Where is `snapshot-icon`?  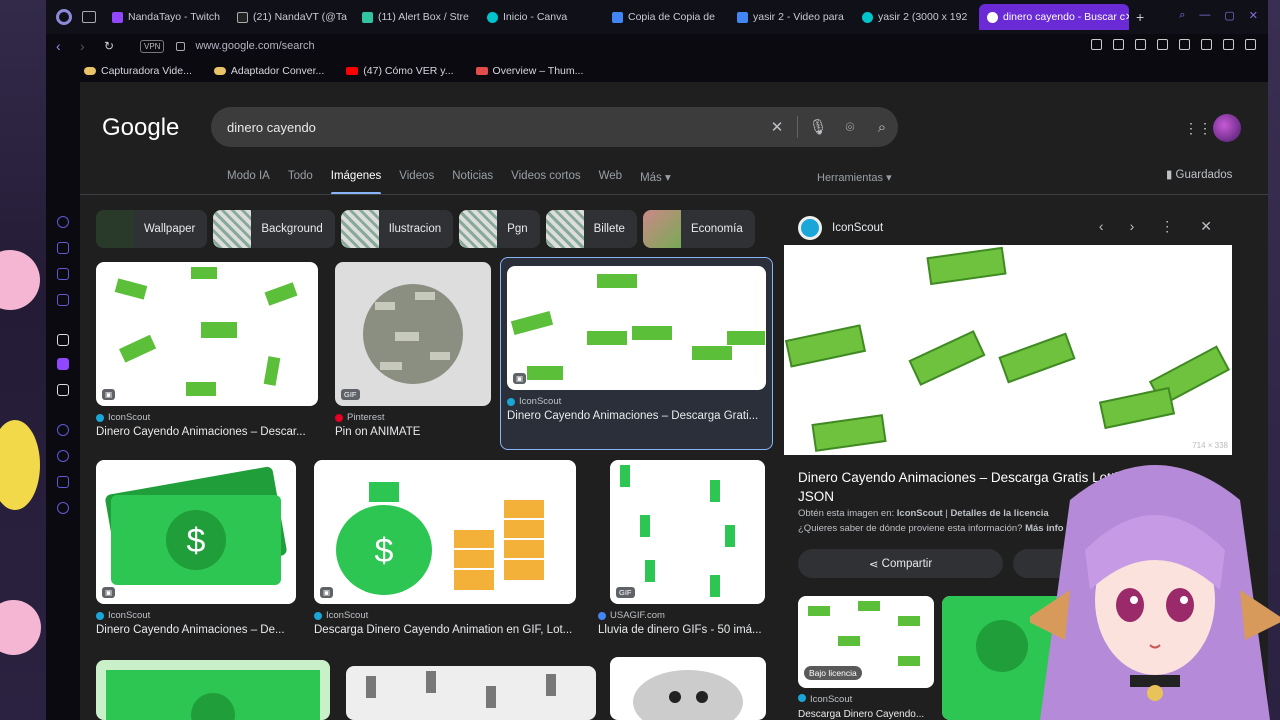 snapshot-icon is located at coordinates (1118, 44).